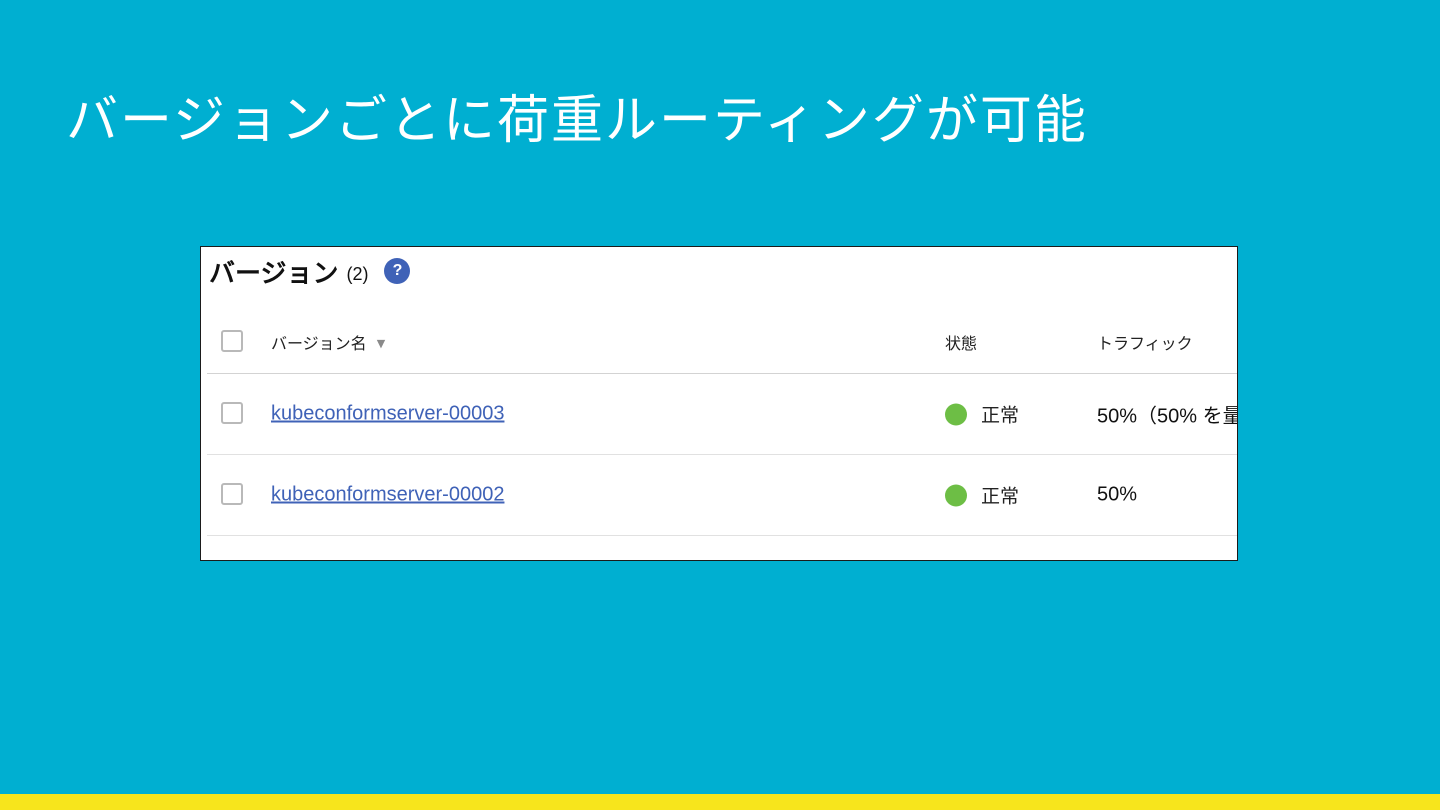 The width and height of the screenshot is (1440, 810). Describe the element at coordinates (722, 414) in the screenshot. I see `table-row: kubeconformserver-00003 正常 50%（50% を量` at that location.